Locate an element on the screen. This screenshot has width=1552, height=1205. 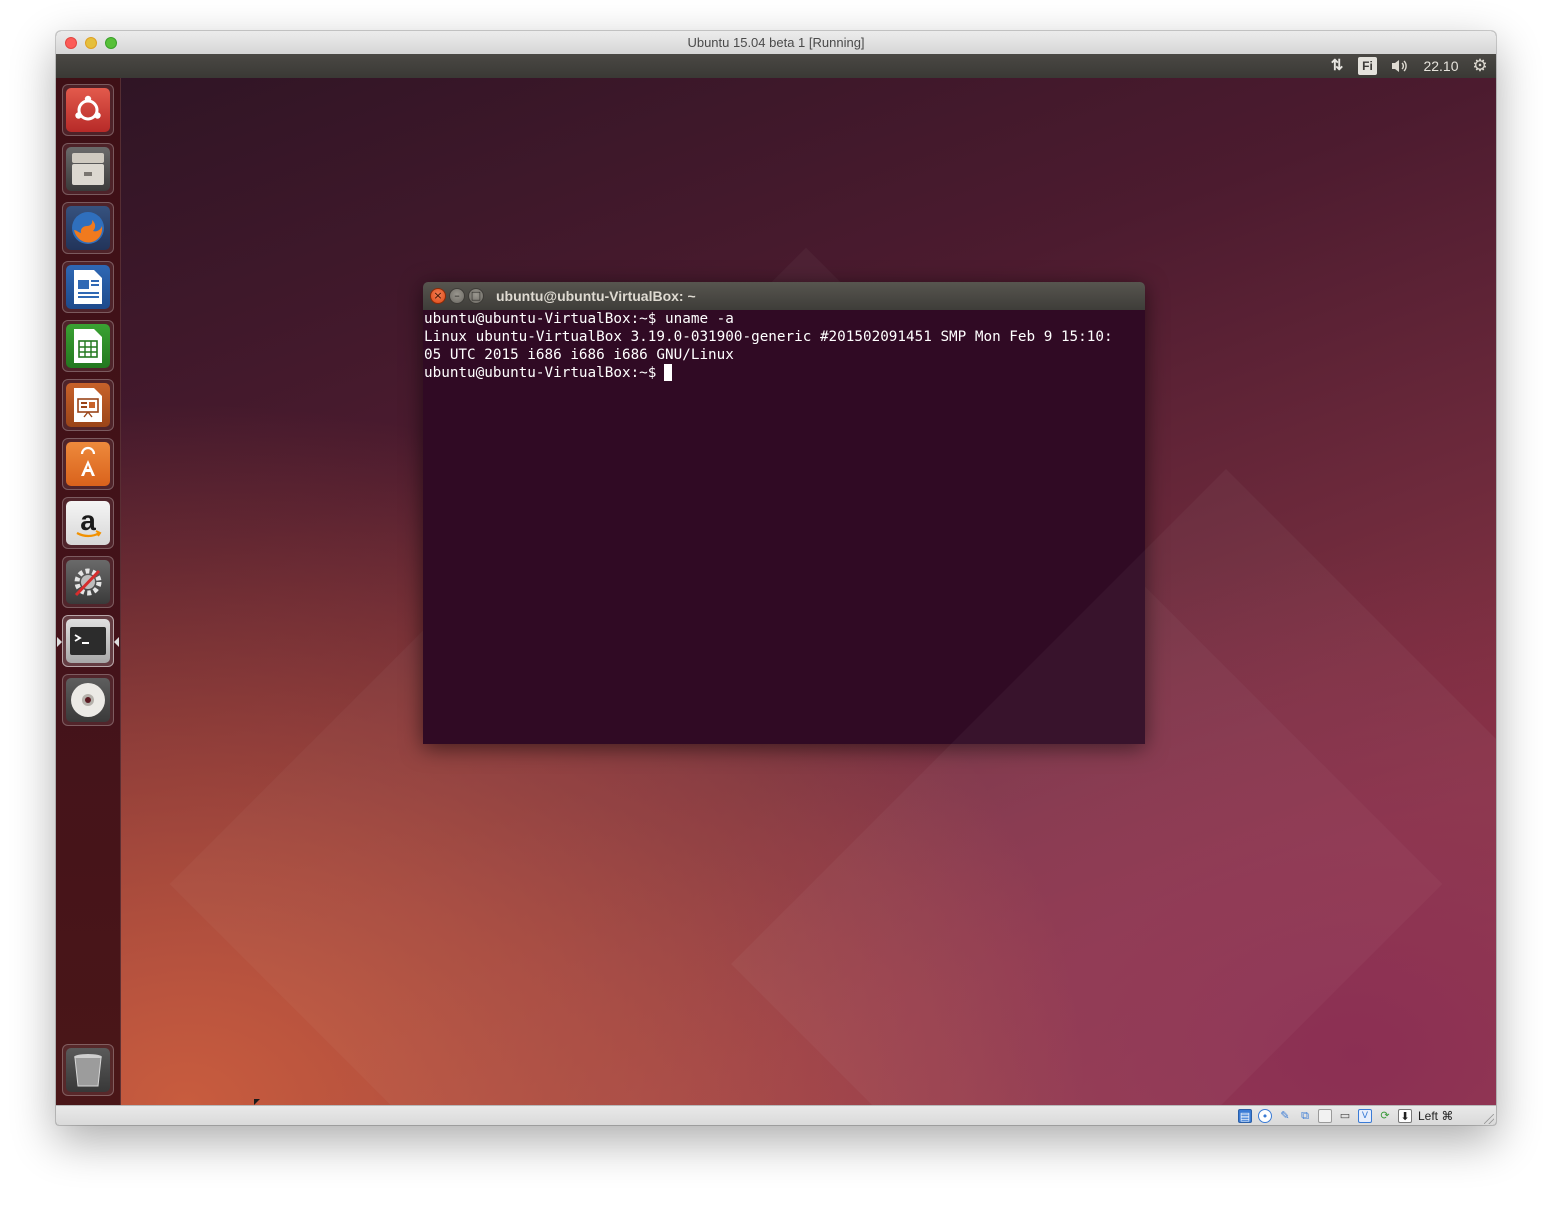
shopping-bag-icon is located at coordinates (88, 464).